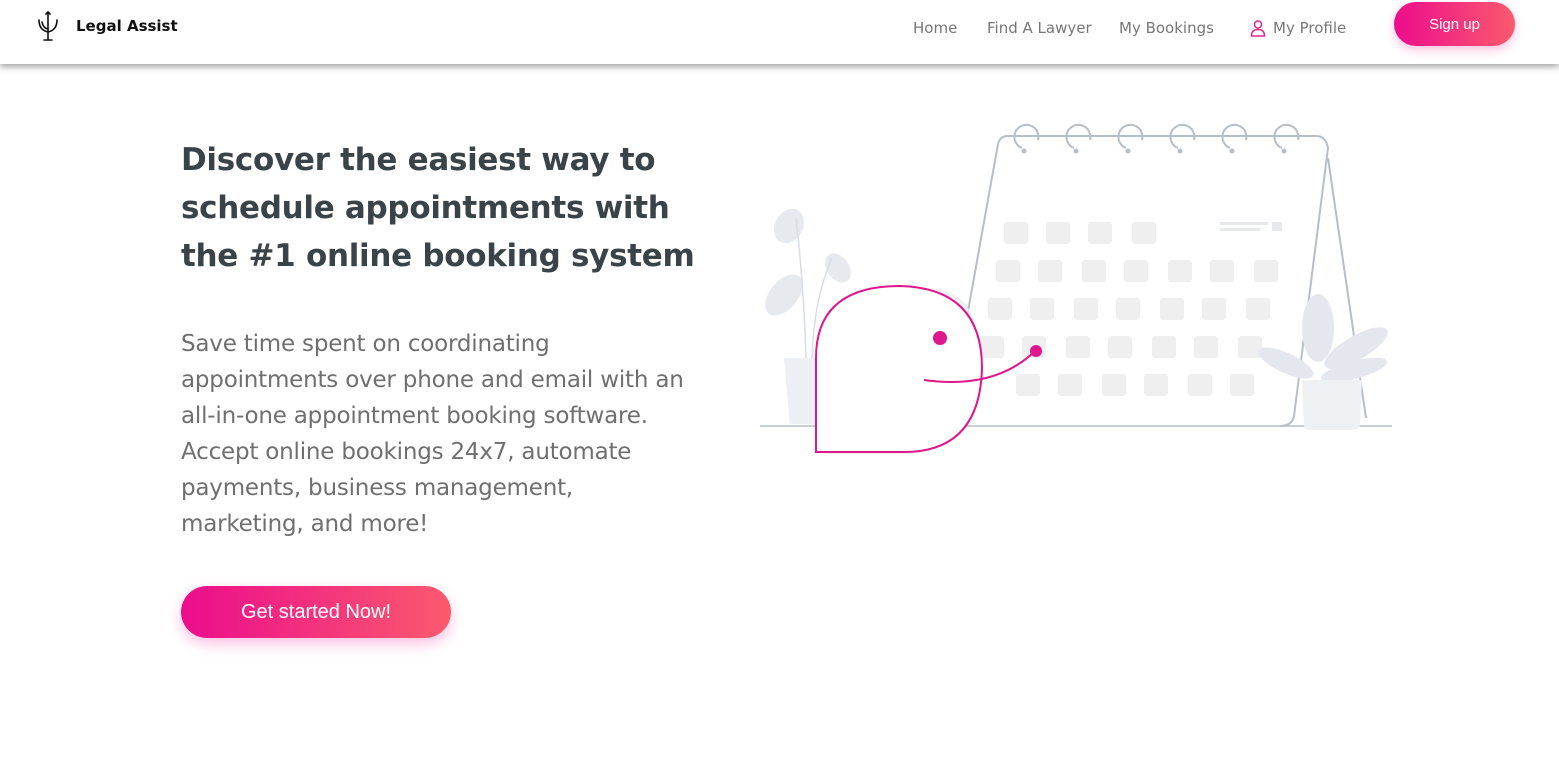 The height and width of the screenshot is (768, 1559). Describe the element at coordinates (1258, 28) in the screenshot. I see `user-icon` at that location.